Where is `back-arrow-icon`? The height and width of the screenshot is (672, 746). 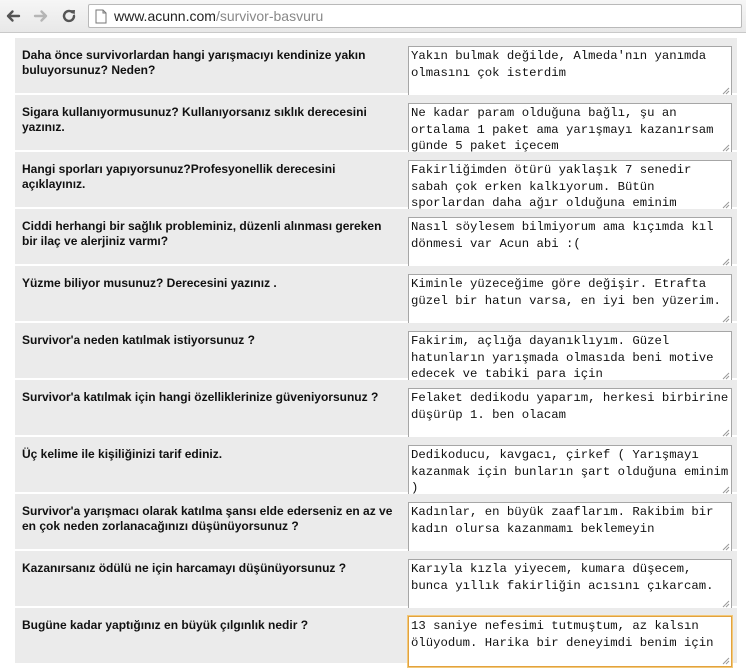 back-arrow-icon is located at coordinates (13, 16).